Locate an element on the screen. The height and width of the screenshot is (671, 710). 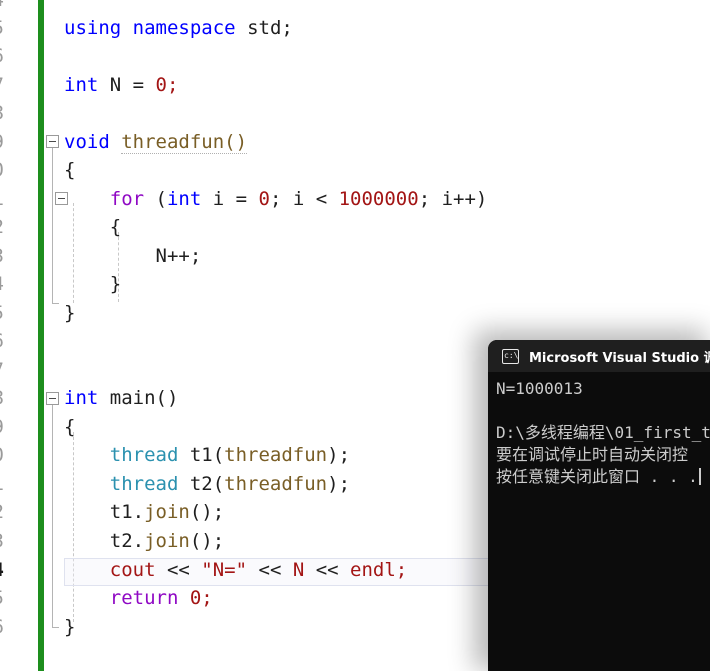
token-decl-t2: t2( is located at coordinates (201, 484).